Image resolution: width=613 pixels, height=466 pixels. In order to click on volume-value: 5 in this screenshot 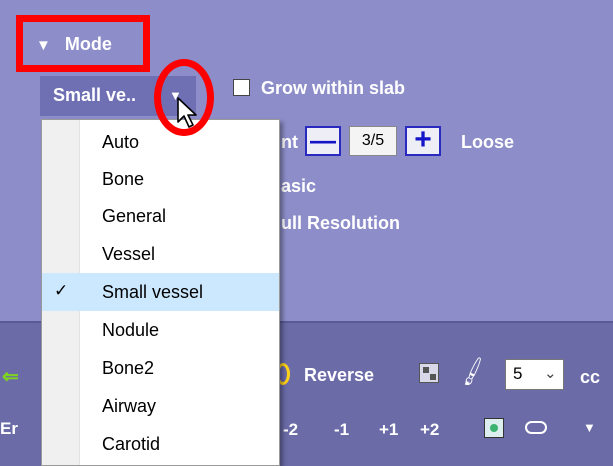, I will do `click(518, 373)`.